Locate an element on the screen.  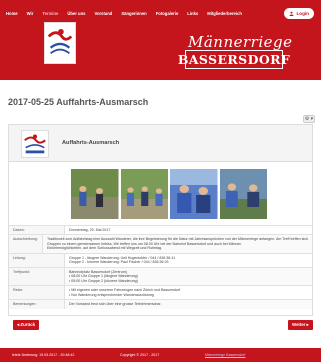
detail-label: Ausschreibung: is located at coordinates (26, 244).